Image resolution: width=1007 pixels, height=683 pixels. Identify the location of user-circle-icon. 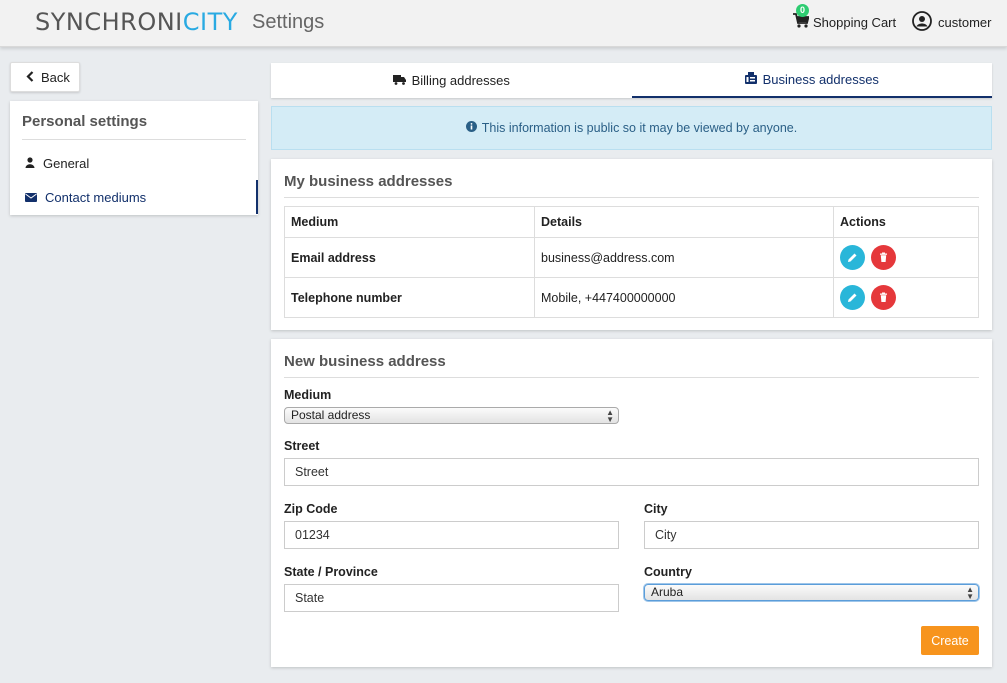
(922, 22).